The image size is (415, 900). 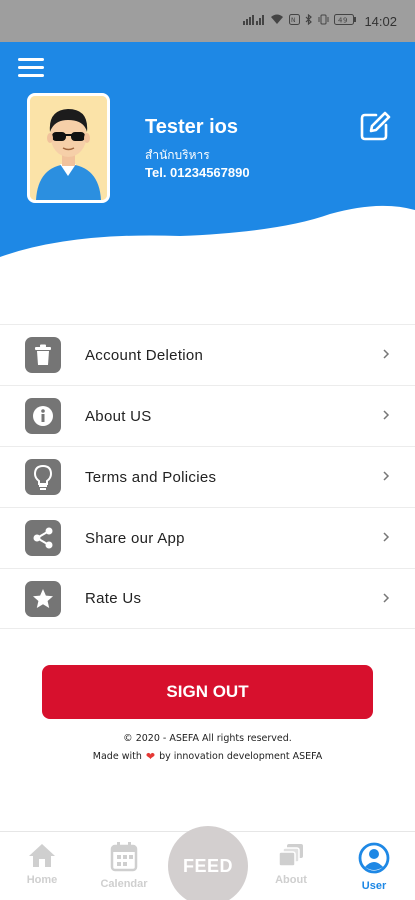 I want to click on feed-button: FEED, so click(x=208, y=863).